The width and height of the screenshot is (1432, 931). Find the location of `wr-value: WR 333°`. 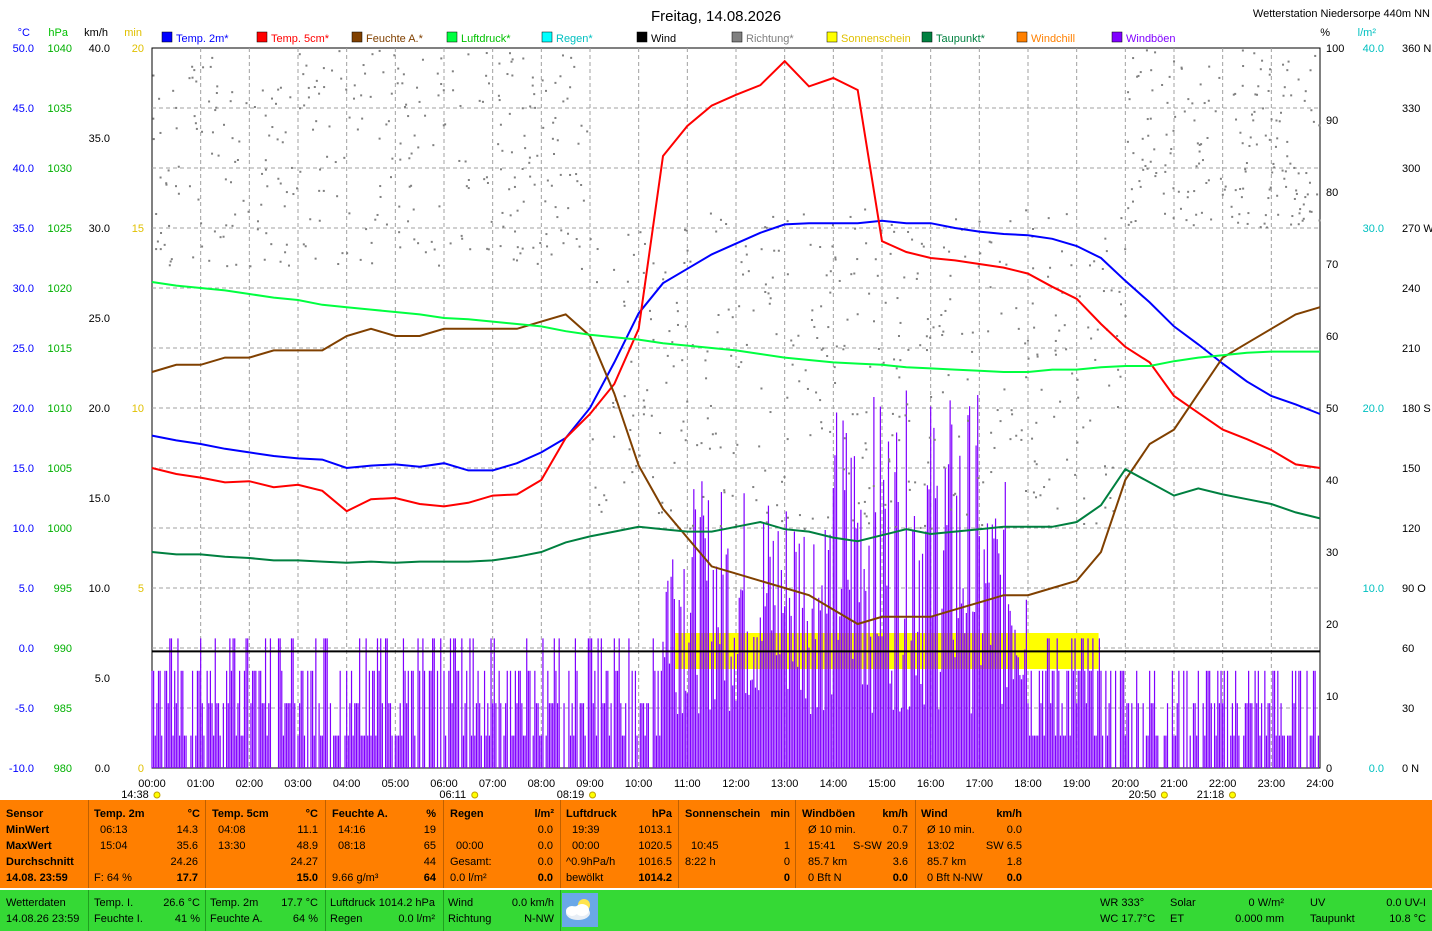

wr-value: WR 333° is located at coordinates (1122, 903).